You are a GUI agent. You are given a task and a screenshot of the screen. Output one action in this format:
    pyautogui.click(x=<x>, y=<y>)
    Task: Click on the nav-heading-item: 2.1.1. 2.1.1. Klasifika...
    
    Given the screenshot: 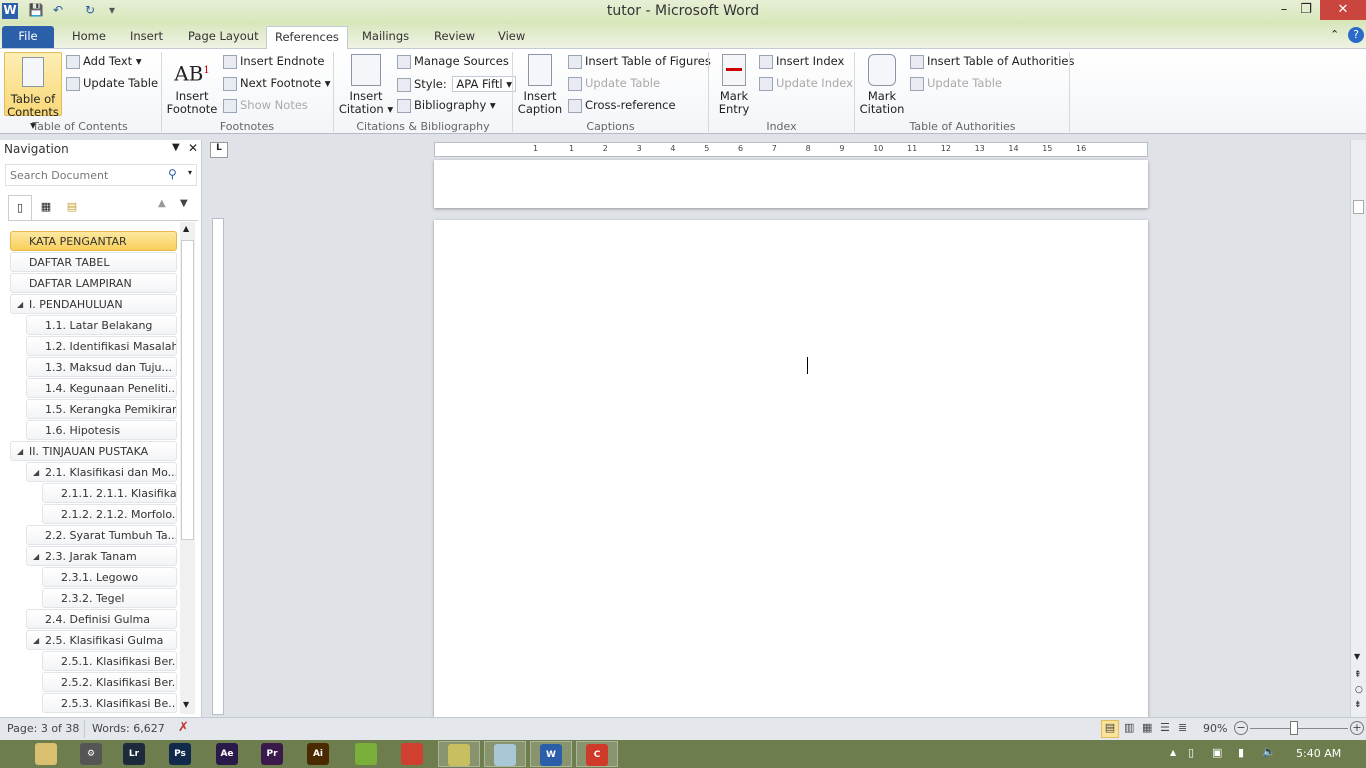 What is the action you would take?
    pyautogui.click(x=109, y=493)
    